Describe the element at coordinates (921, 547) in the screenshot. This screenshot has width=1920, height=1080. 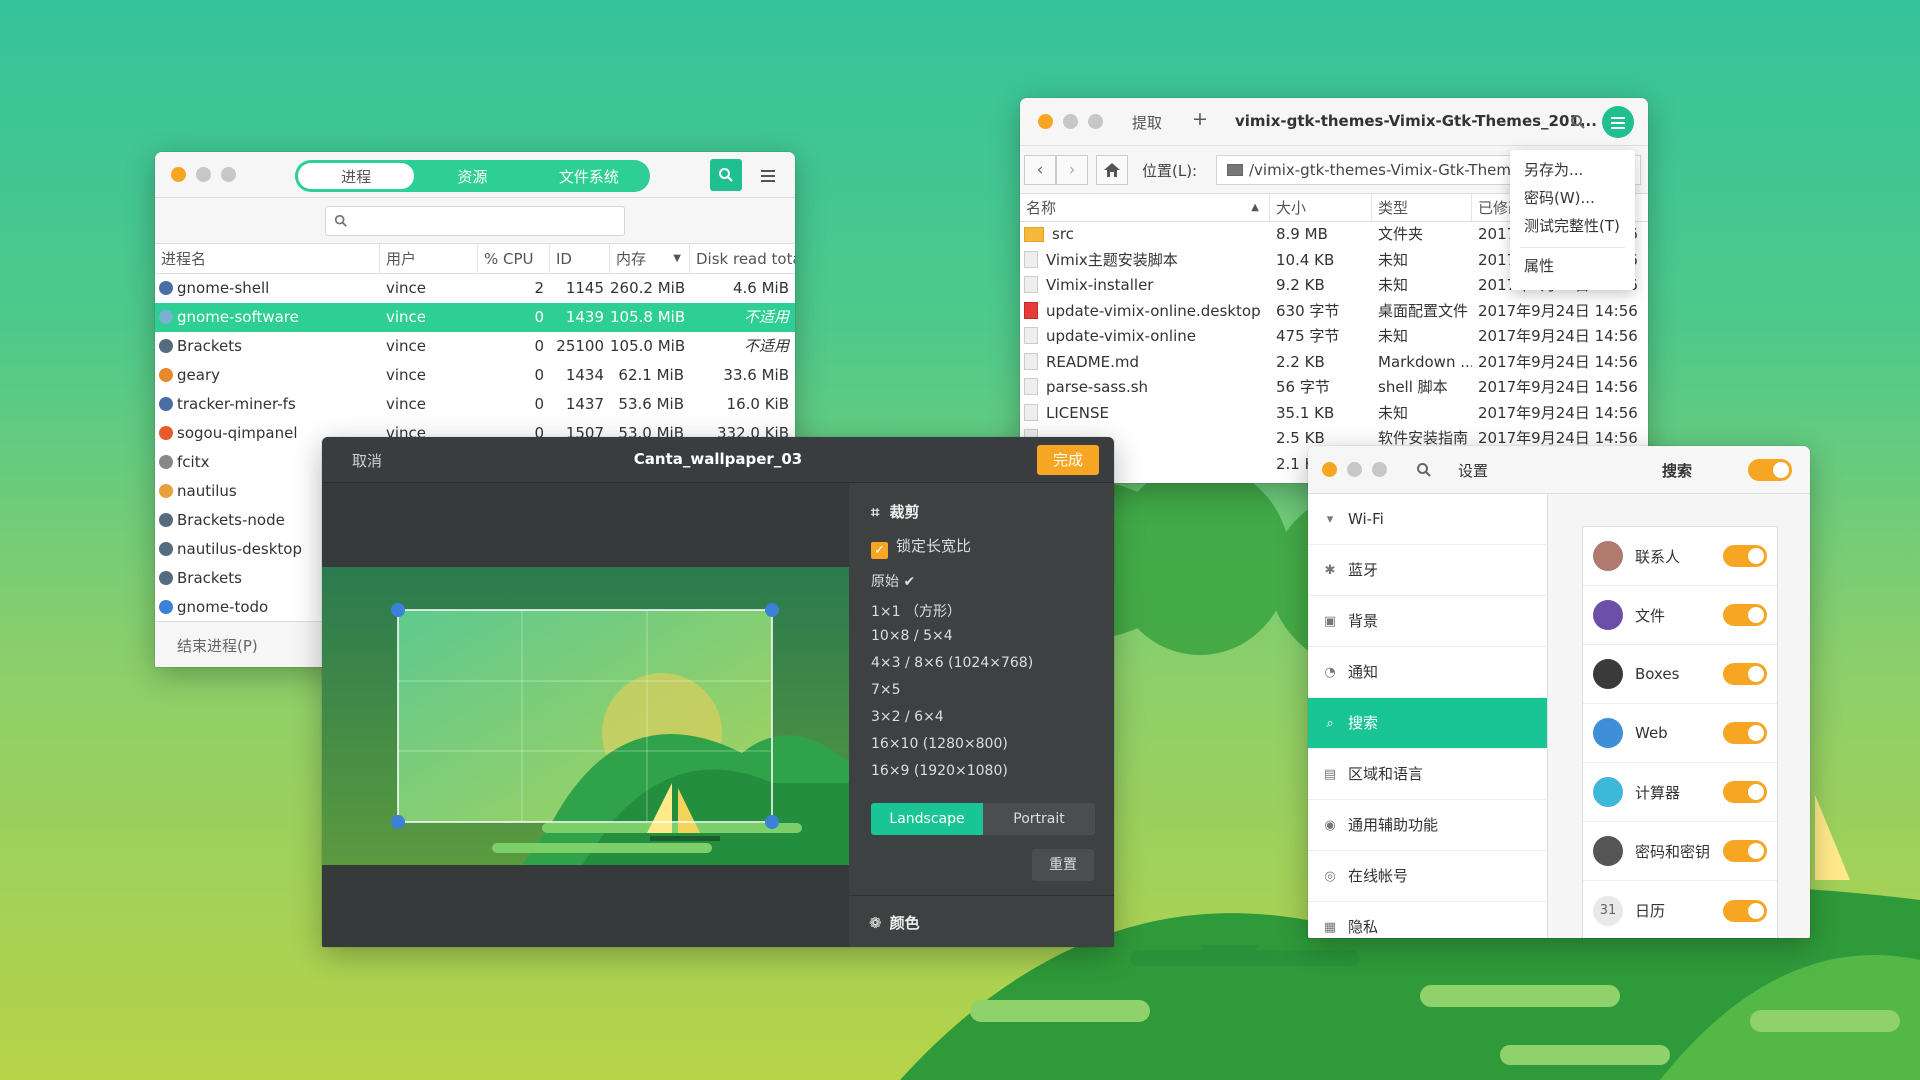
I see `lock-ratio-checkbox: ✓ 锁定长宽比` at that location.